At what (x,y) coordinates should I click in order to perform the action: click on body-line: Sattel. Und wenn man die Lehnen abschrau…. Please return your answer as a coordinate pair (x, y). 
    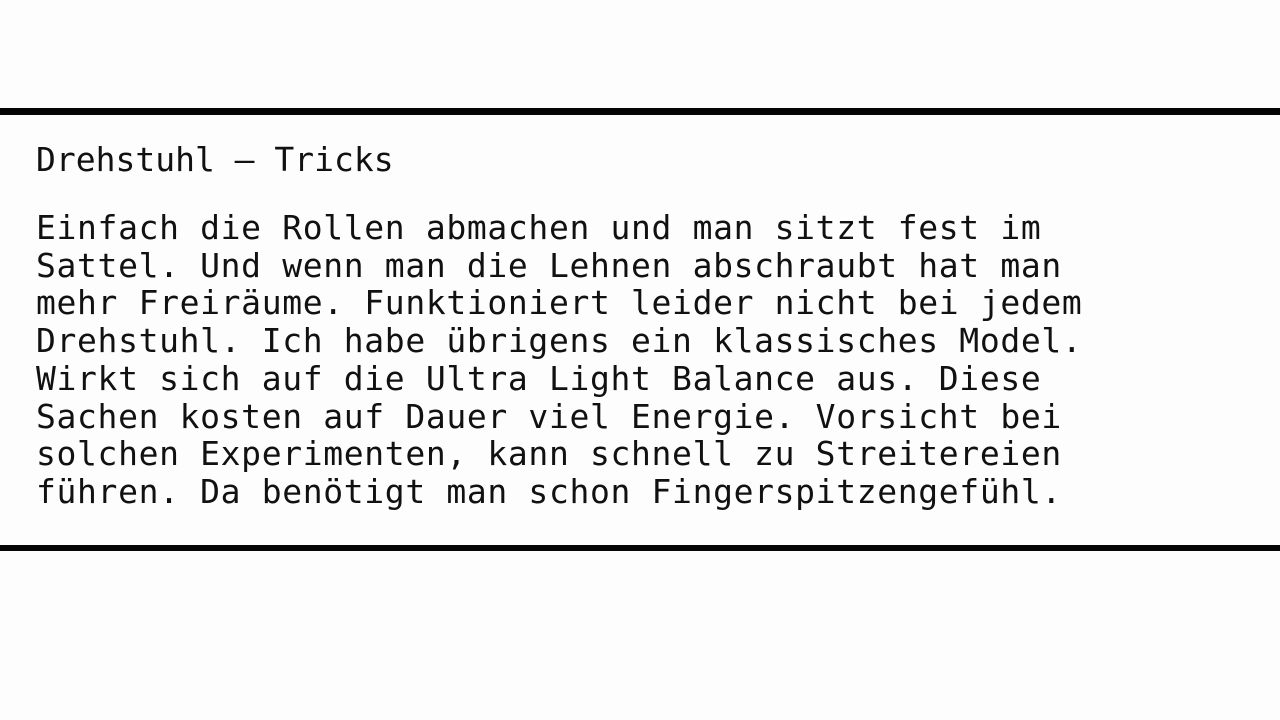
    Looking at the image, I should click on (549, 265).